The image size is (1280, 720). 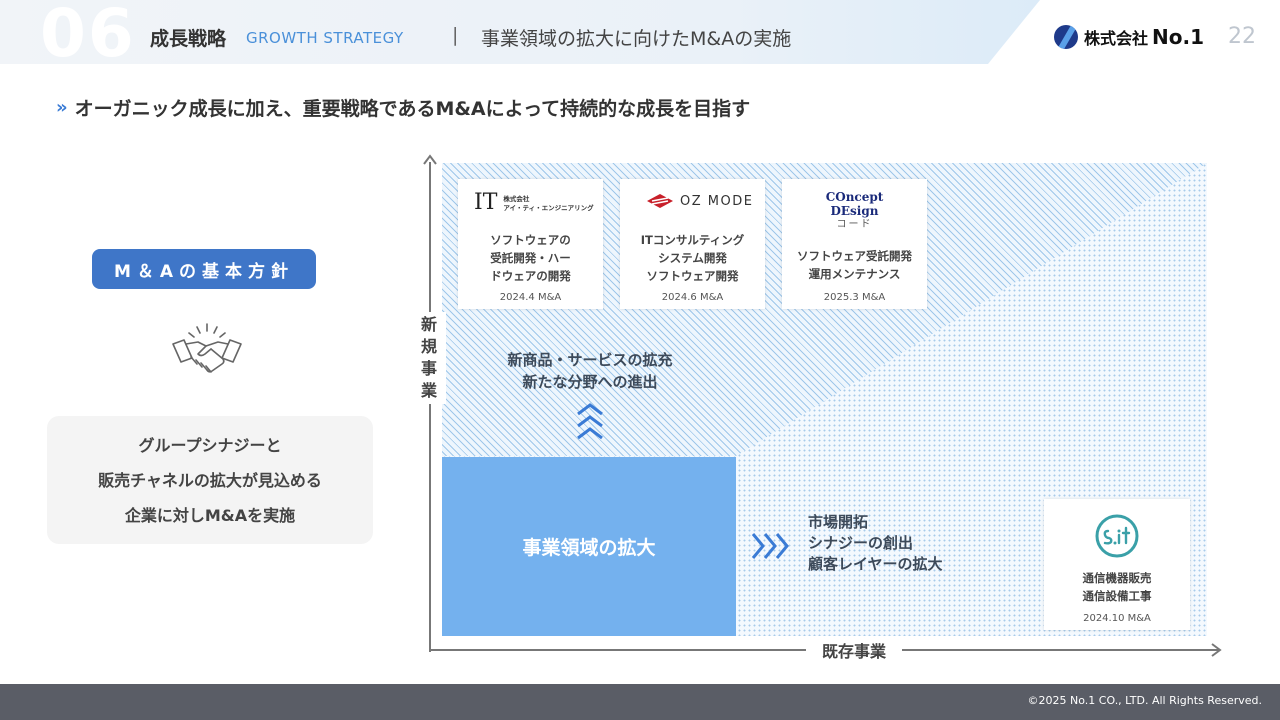 What do you see at coordinates (1242, 36) in the screenshot?
I see `page-number: 22` at bounding box center [1242, 36].